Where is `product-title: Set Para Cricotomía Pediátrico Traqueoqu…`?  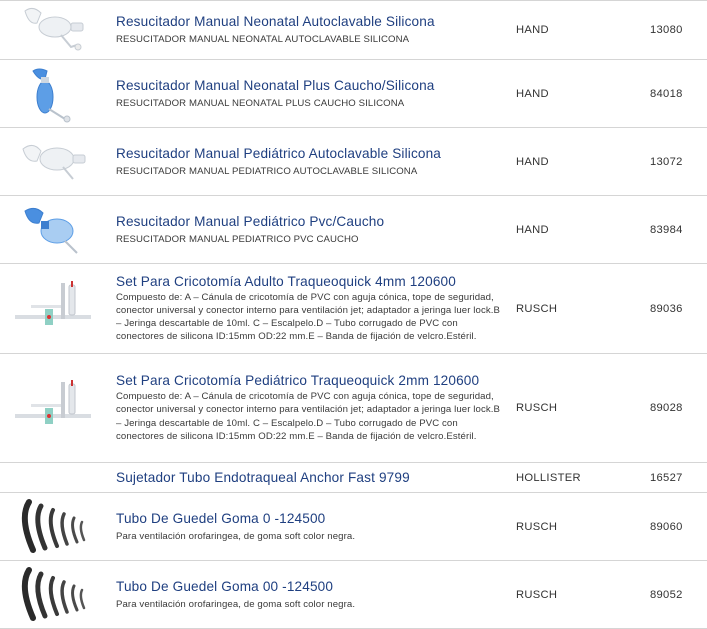 product-title: Set Para Cricotomía Pediátrico Traqueoqu… is located at coordinates (311, 381).